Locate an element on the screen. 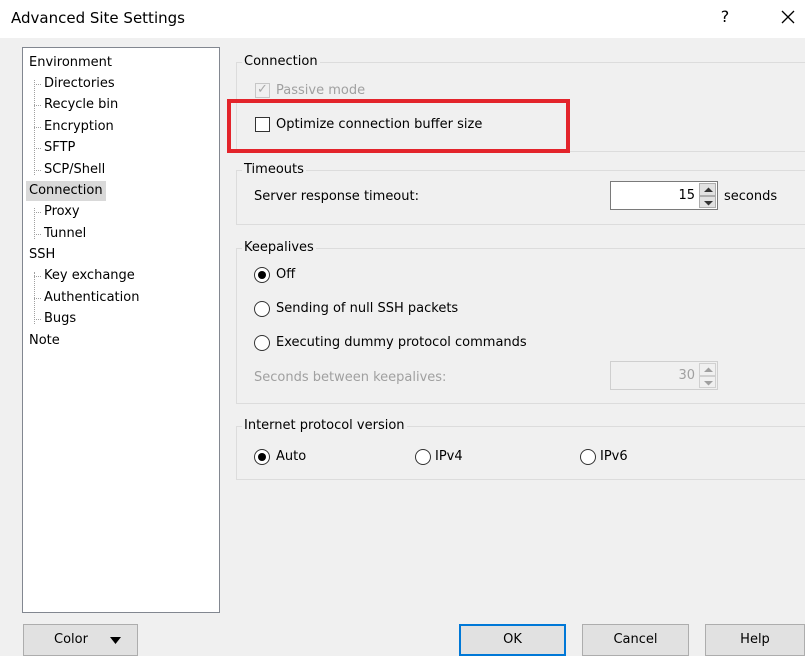  server-response-timeout-value: 15 is located at coordinates (686, 196).